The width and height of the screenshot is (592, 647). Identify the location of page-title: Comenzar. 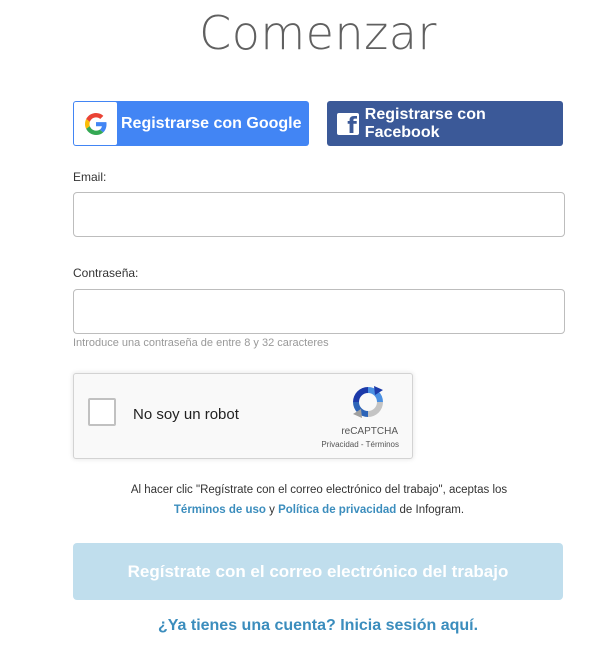
(318, 33).